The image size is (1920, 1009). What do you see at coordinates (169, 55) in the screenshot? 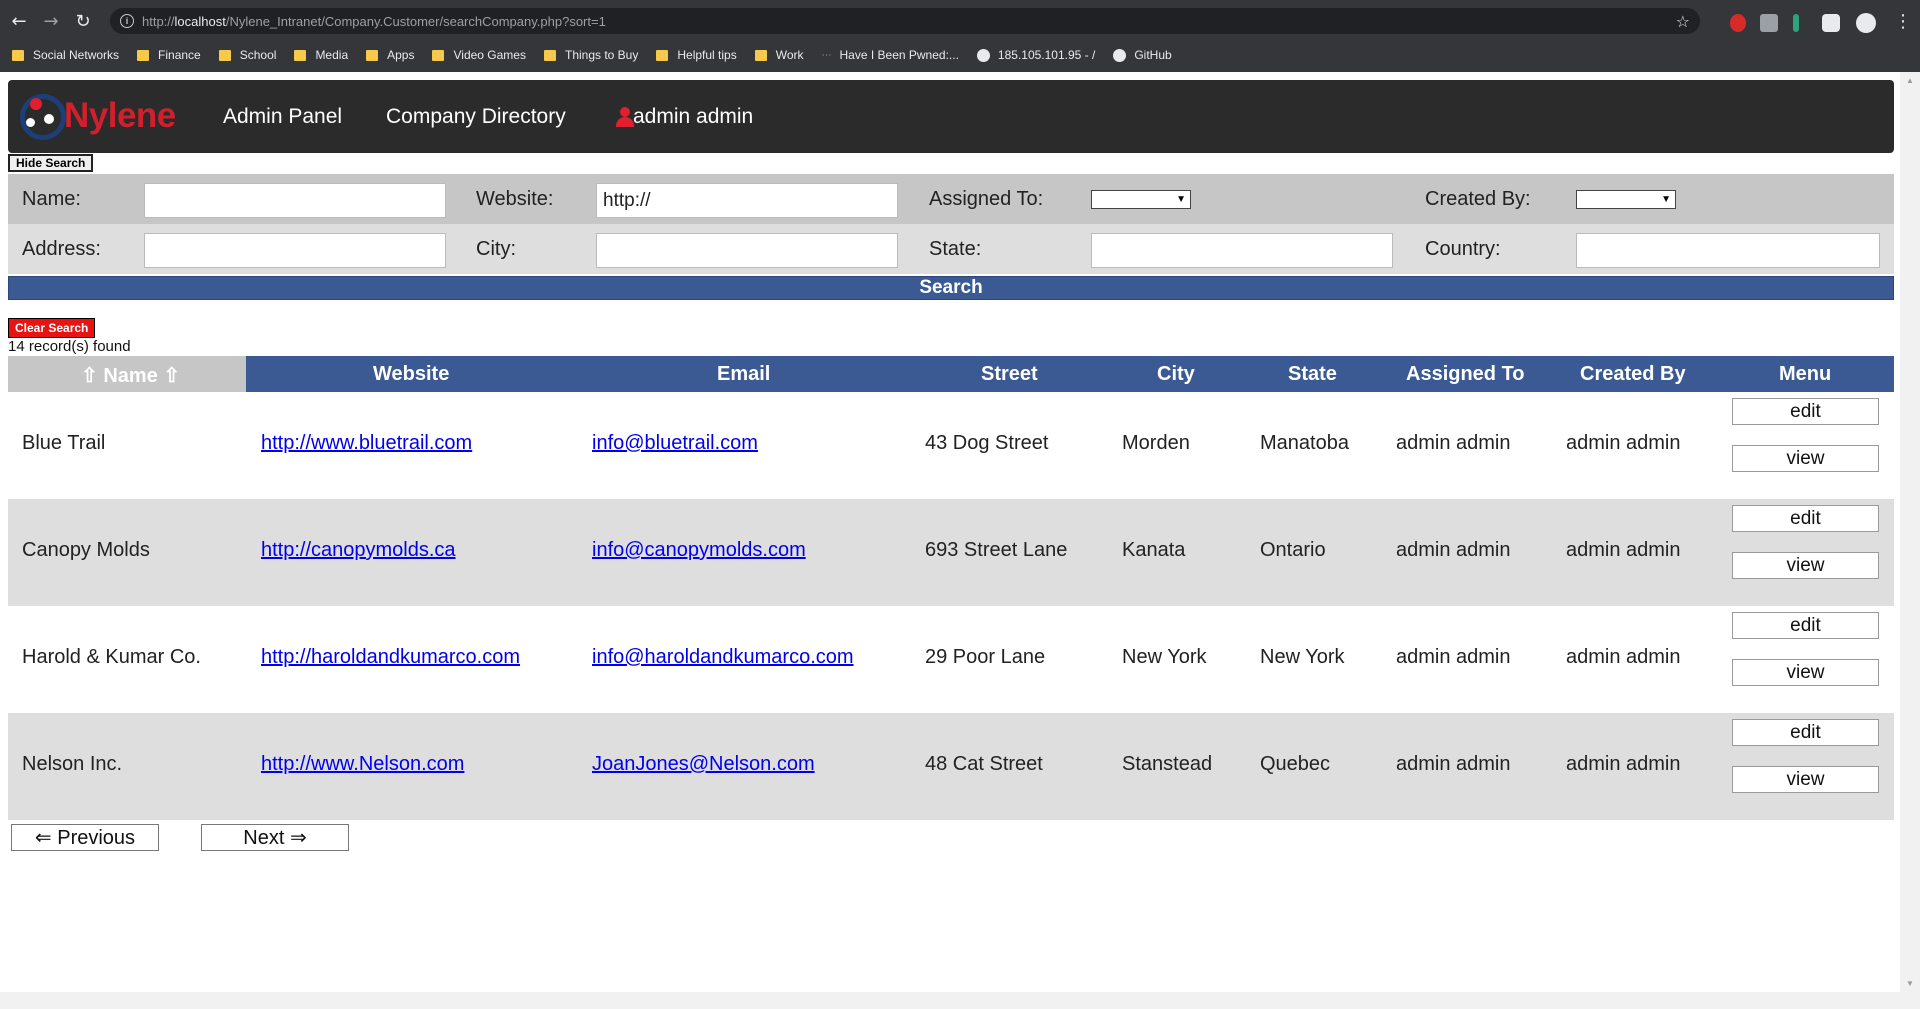
I see `bookmark-finance: Finance` at bounding box center [169, 55].